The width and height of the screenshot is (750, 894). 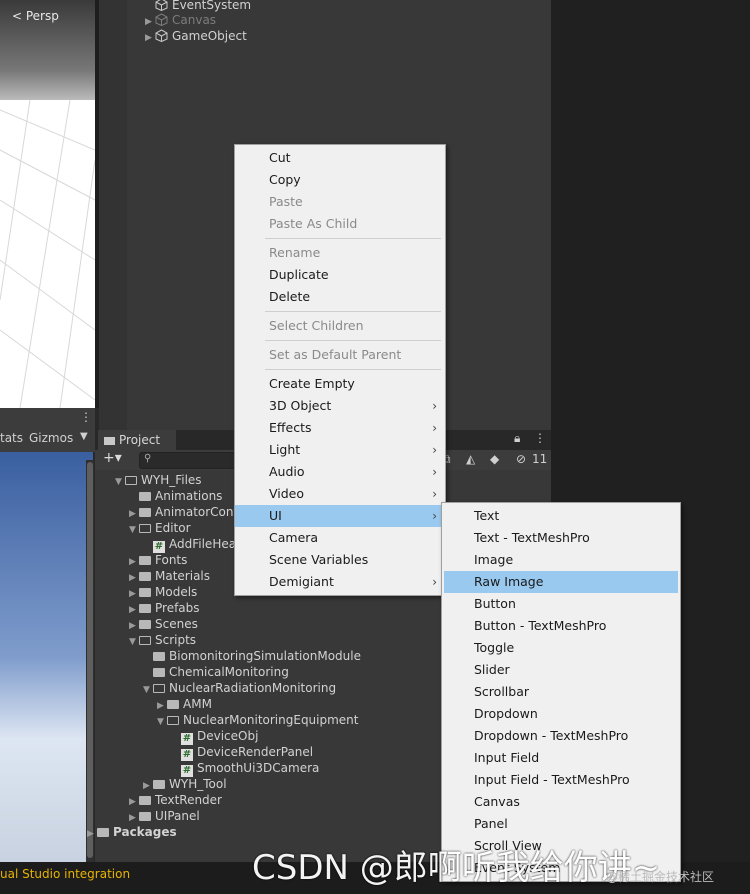 What do you see at coordinates (46, 657) in the screenshot?
I see `game-view` at bounding box center [46, 657].